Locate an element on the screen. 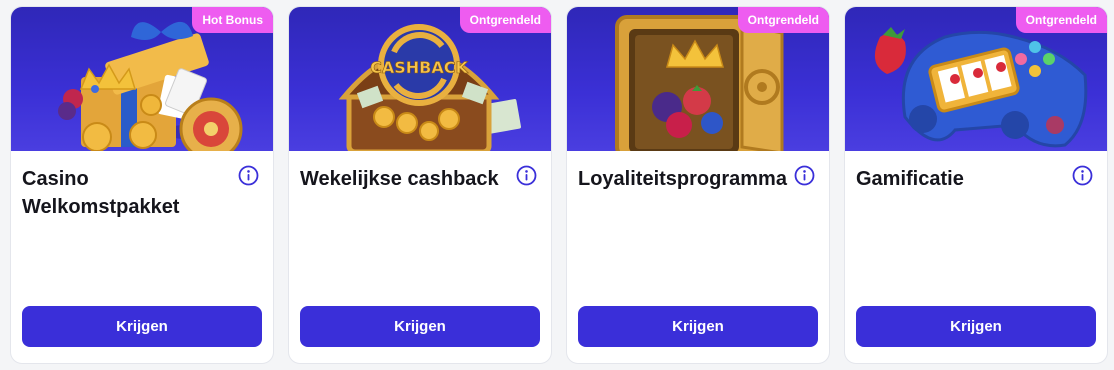  card-body: Loyaliteitsprogramma Krijgen is located at coordinates (698, 257).